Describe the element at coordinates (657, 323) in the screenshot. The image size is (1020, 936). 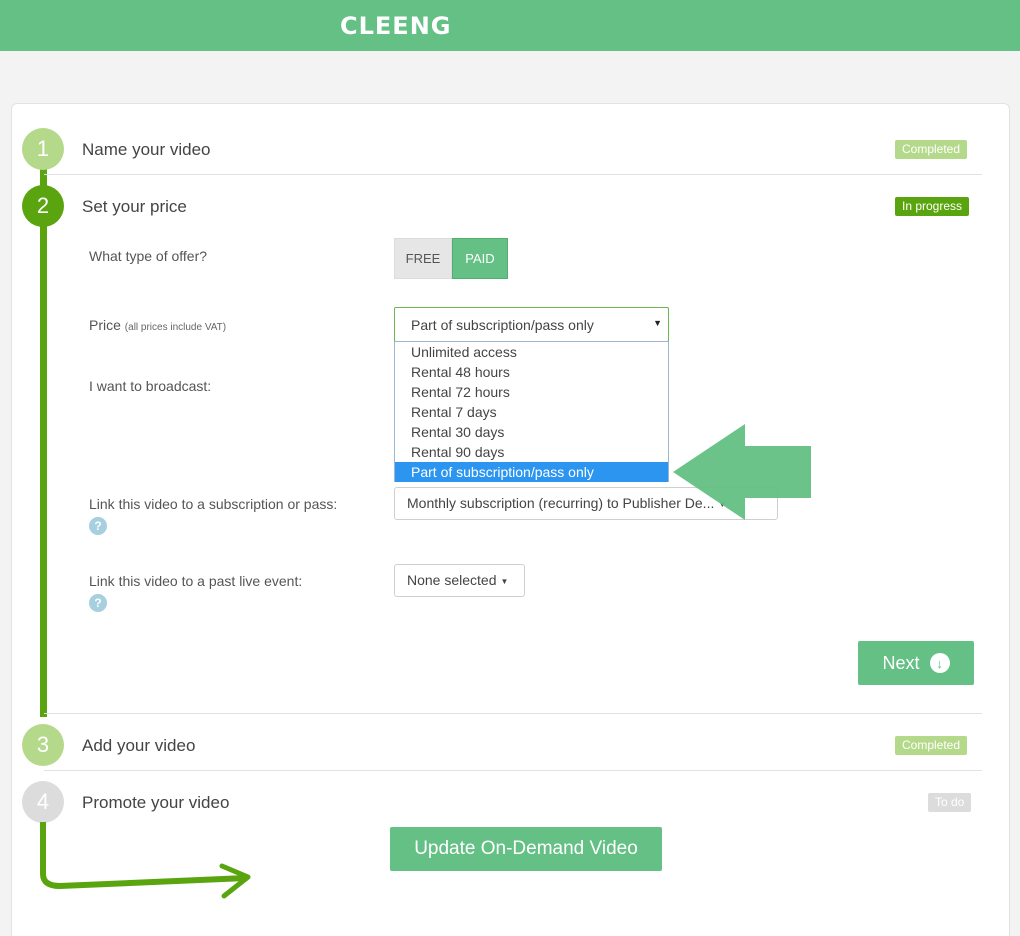
I see `chevron-down-icon: ▼` at that location.